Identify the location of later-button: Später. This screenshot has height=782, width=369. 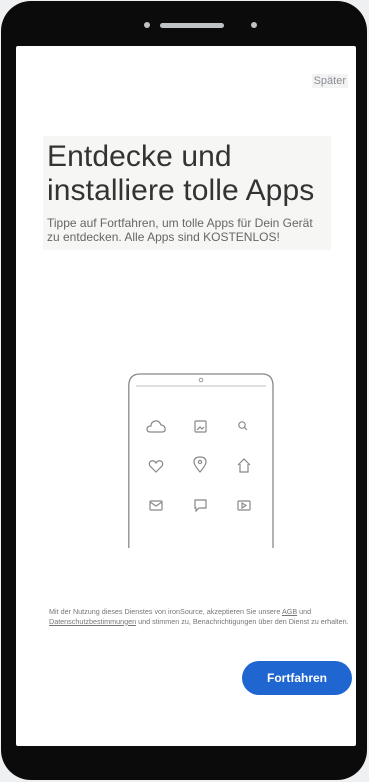
(329, 81).